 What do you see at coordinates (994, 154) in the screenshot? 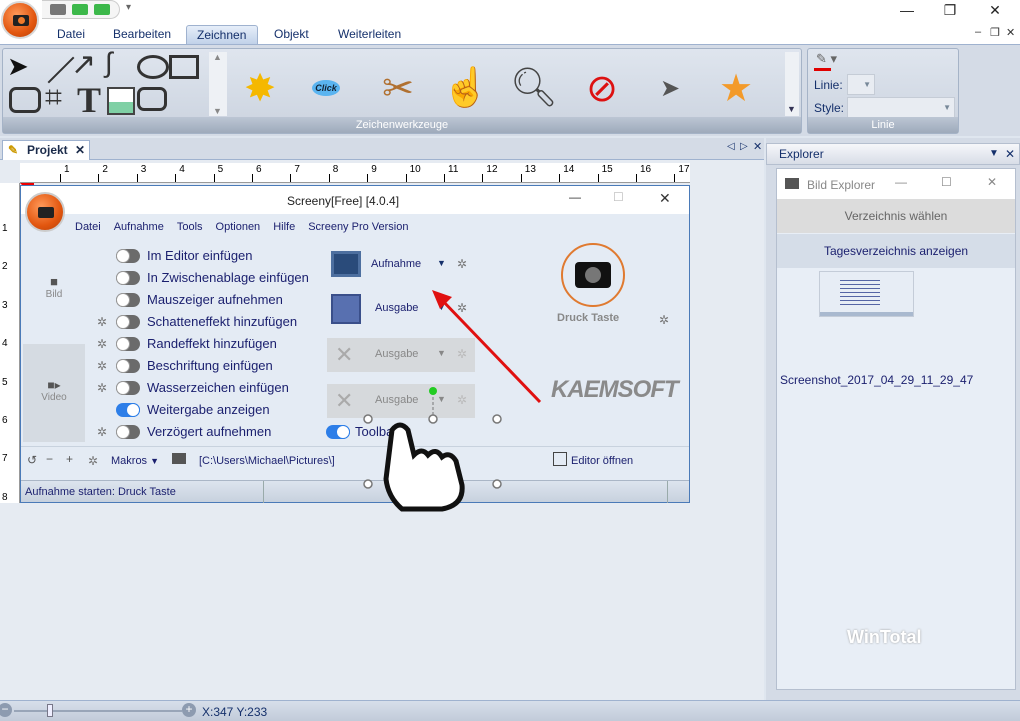
I see `dropdown-icon: ▼` at bounding box center [994, 154].